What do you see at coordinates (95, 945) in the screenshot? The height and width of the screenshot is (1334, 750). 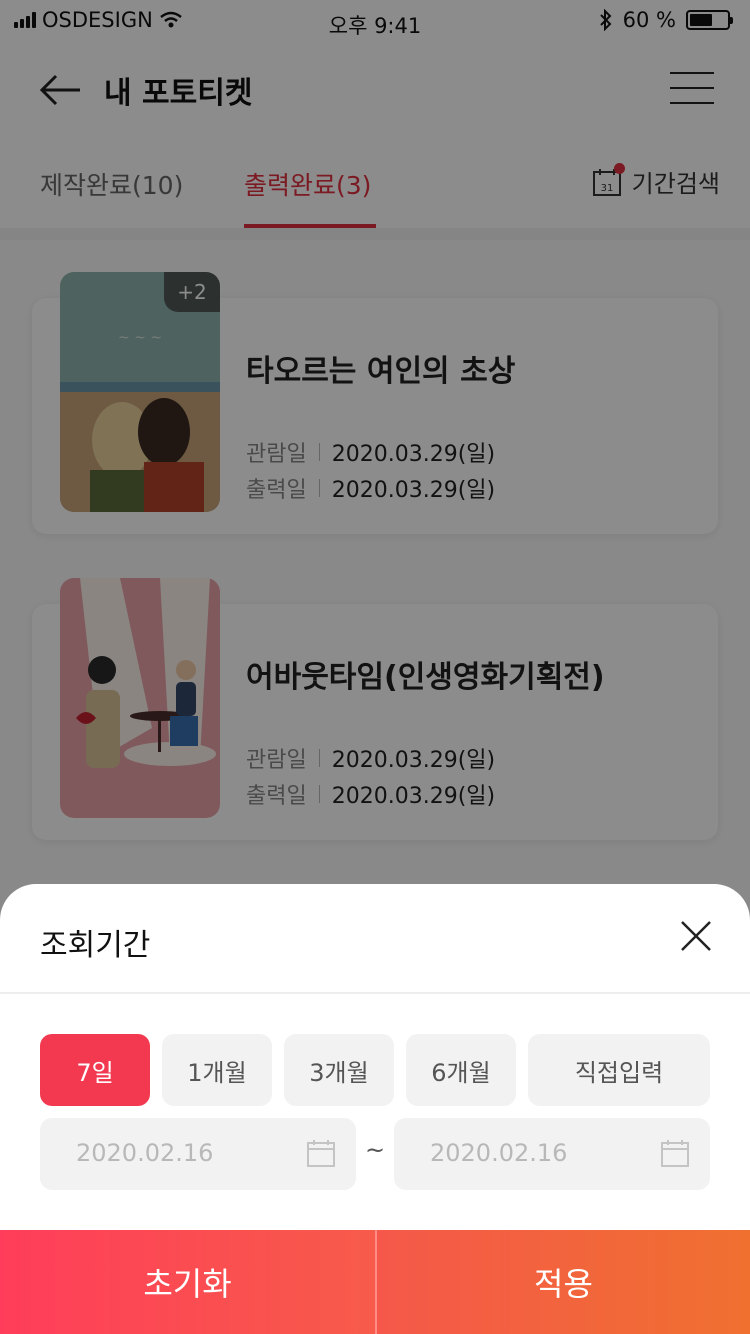 I see `sheet-title: 조회기간` at bounding box center [95, 945].